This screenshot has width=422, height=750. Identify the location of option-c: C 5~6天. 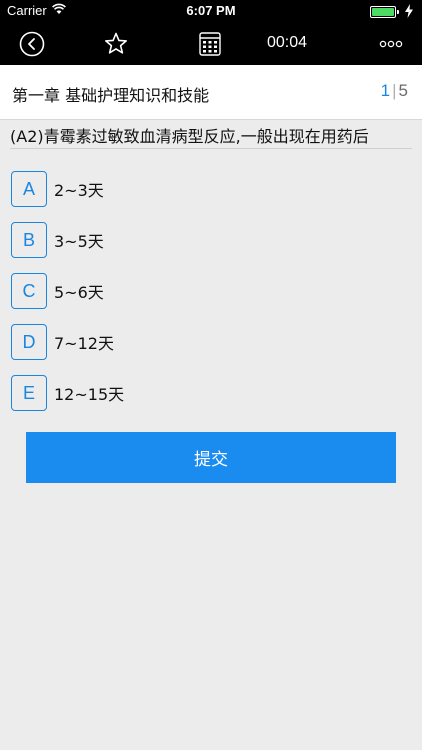
(161, 291).